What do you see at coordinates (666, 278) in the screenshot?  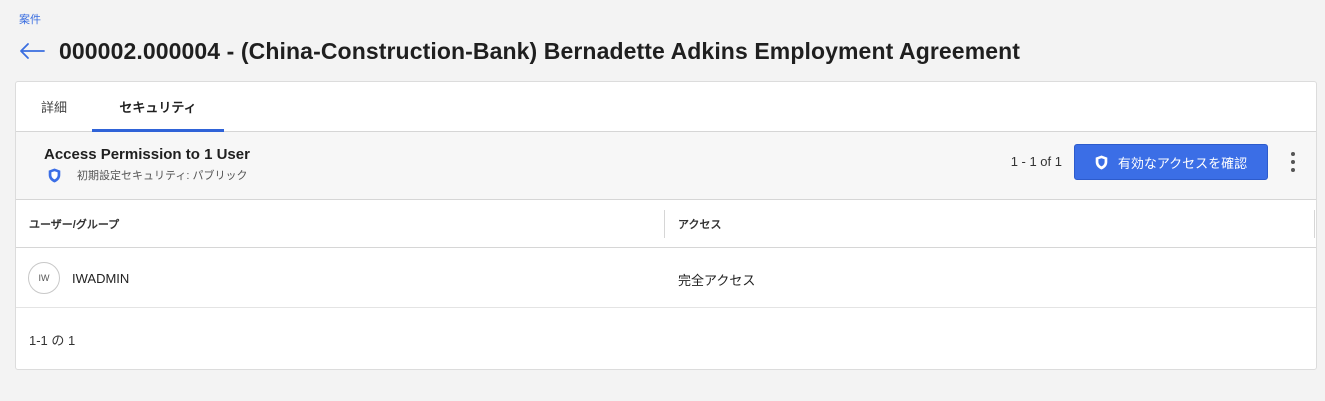 I see `table-row: IW IWADMIN 完全アクセス` at bounding box center [666, 278].